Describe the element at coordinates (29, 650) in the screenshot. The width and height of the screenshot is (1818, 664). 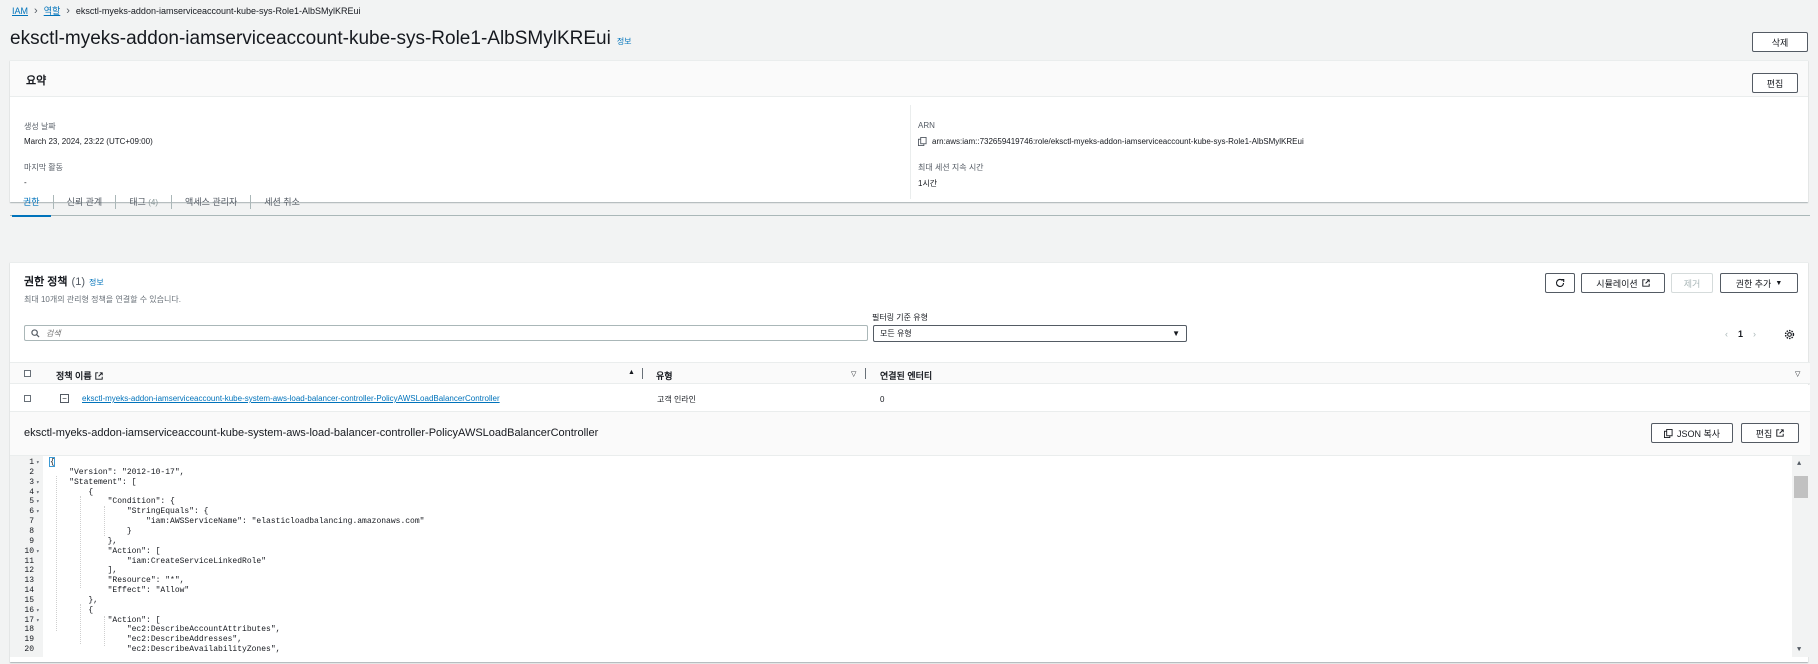
I see `line-number: 20` at that location.